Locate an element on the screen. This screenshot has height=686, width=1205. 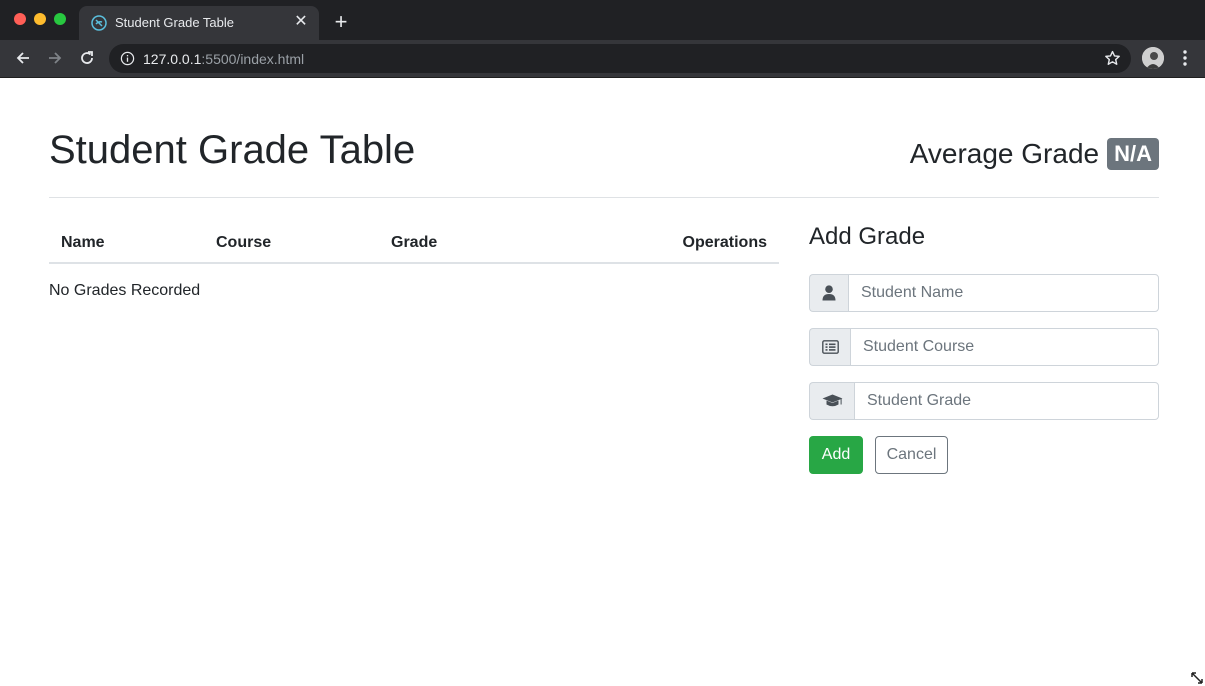
url-text: 127.0.0.1:5500/index.html is located at coordinates (223, 59).